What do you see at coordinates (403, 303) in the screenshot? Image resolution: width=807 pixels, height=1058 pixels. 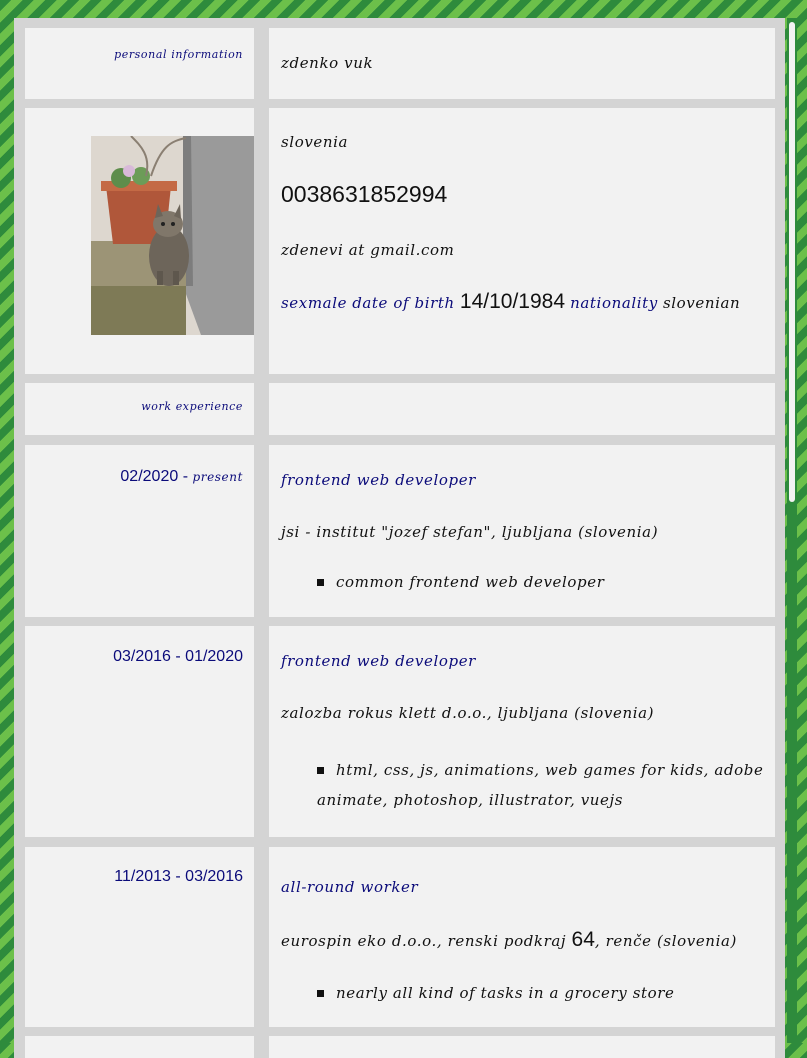 I see `dob-label: date of birth` at bounding box center [403, 303].